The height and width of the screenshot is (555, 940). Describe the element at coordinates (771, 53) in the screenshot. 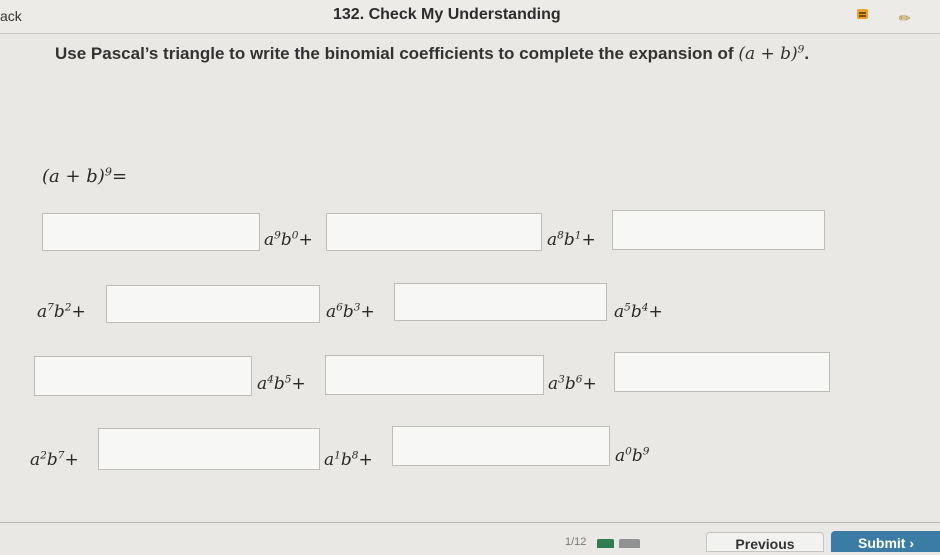

I see `prompt-expression: (a + b)9` at that location.